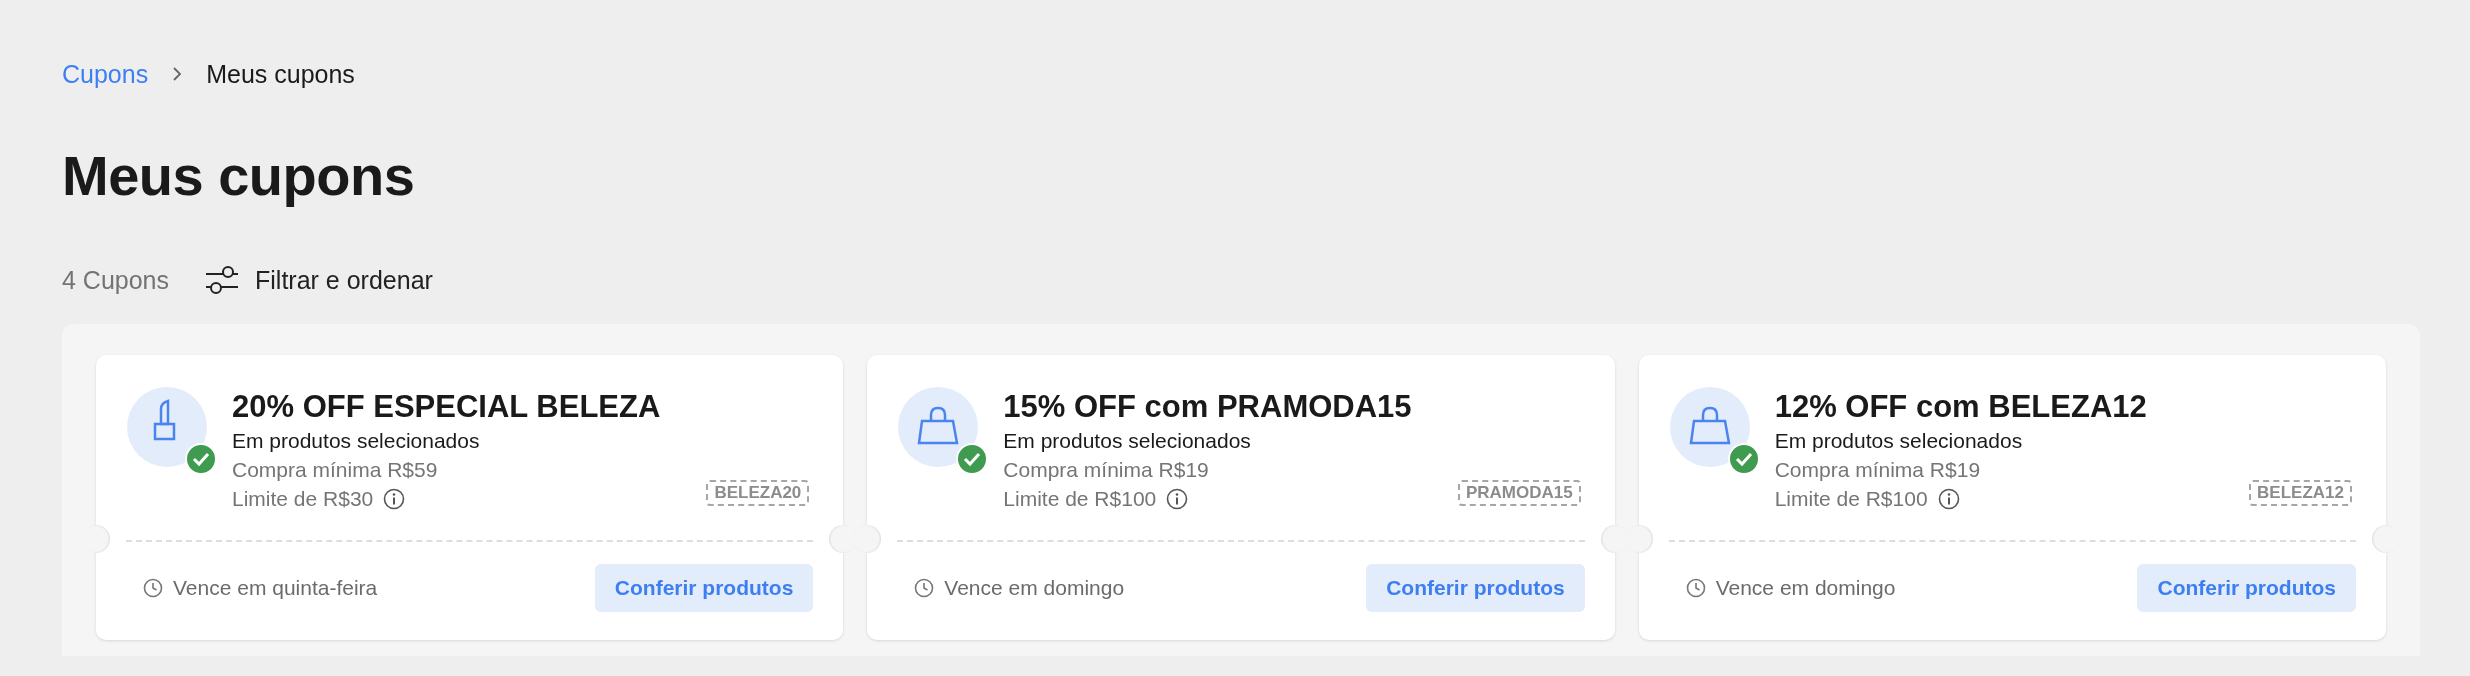  I want to click on coupon-code: BELEZA12, so click(2300, 493).